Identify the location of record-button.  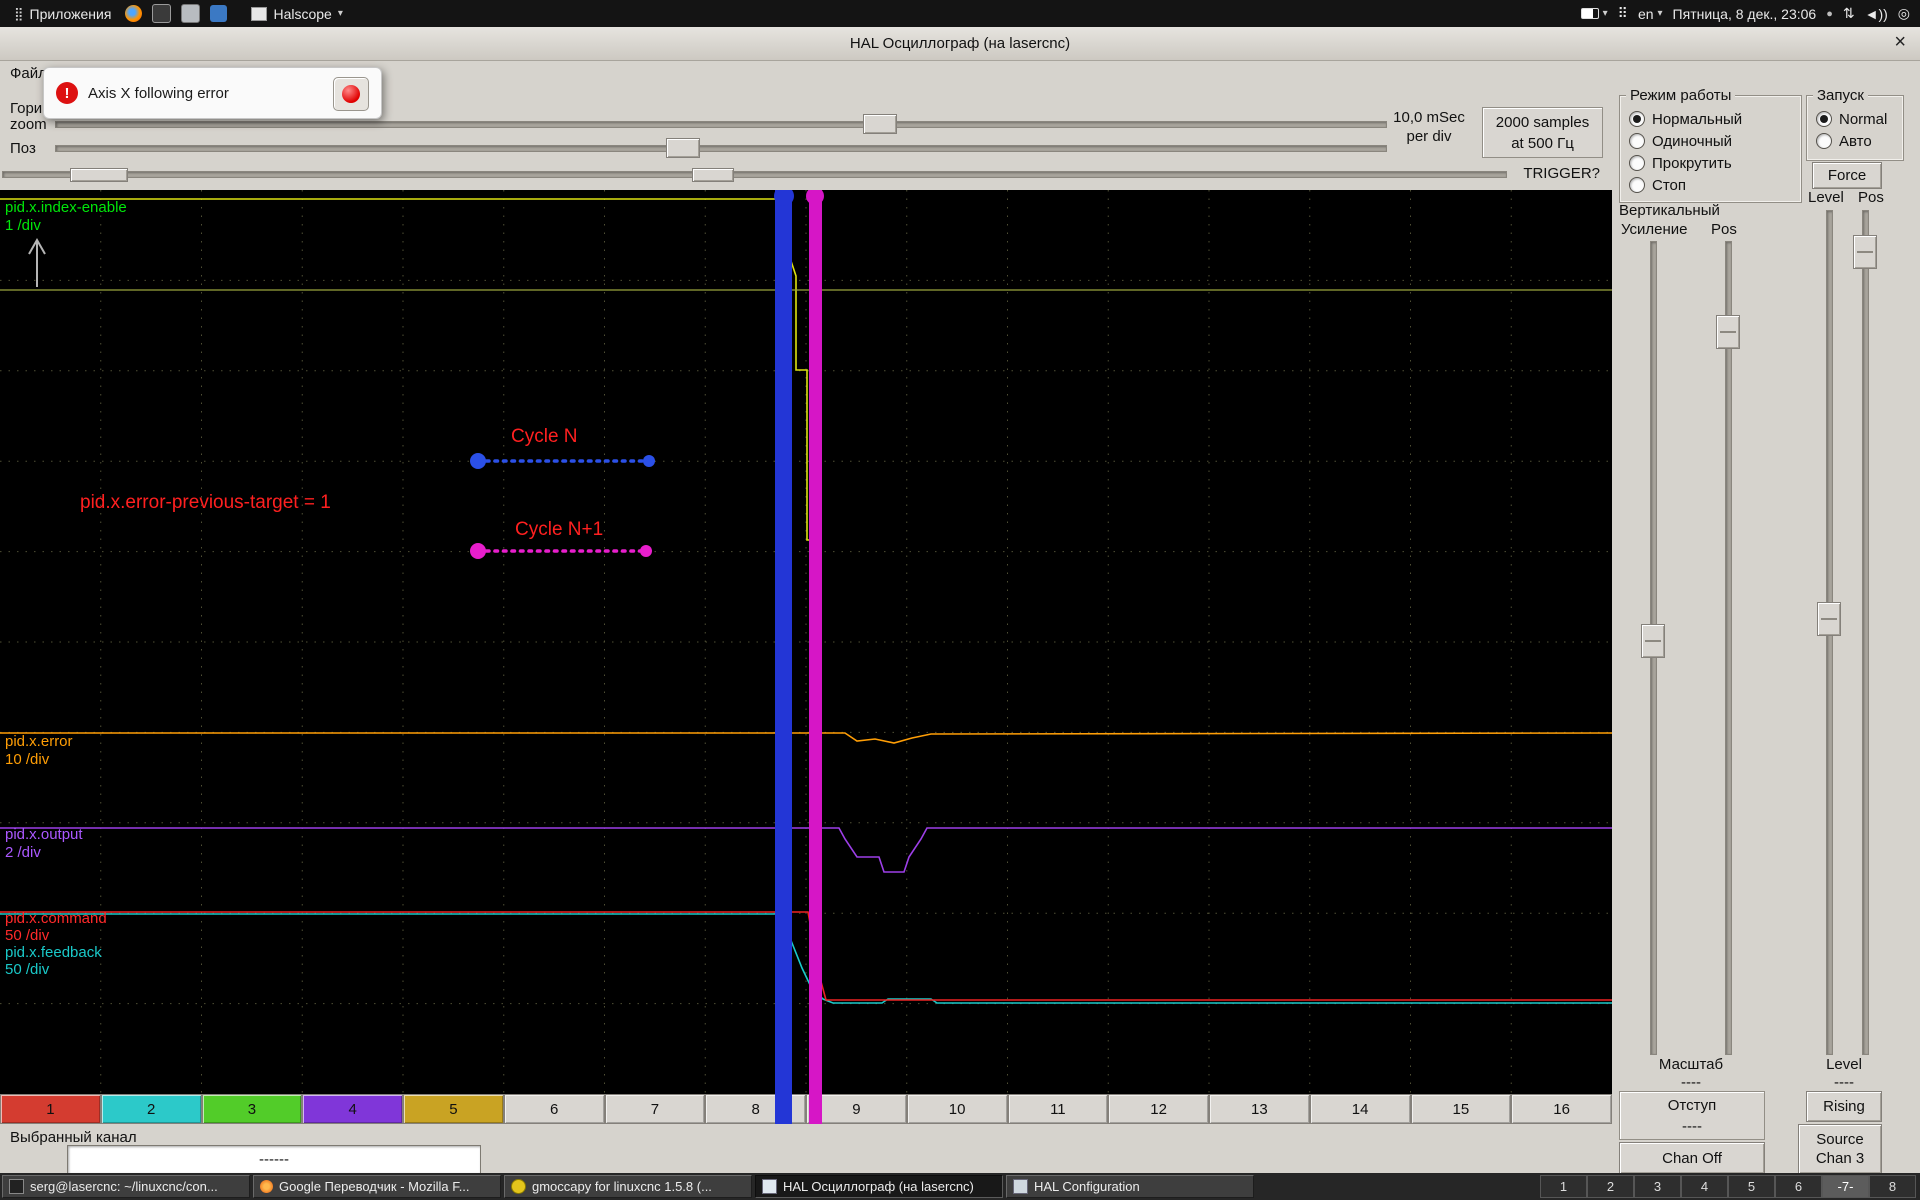
(351, 94).